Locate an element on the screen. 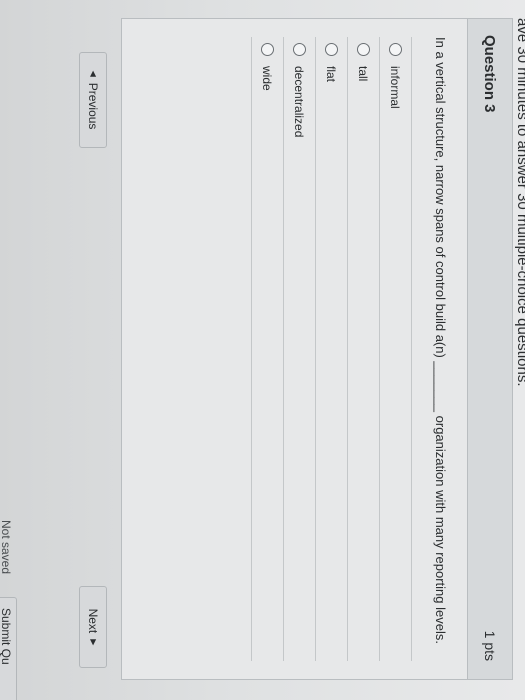  answer-label: informal is located at coordinates (395, 87).